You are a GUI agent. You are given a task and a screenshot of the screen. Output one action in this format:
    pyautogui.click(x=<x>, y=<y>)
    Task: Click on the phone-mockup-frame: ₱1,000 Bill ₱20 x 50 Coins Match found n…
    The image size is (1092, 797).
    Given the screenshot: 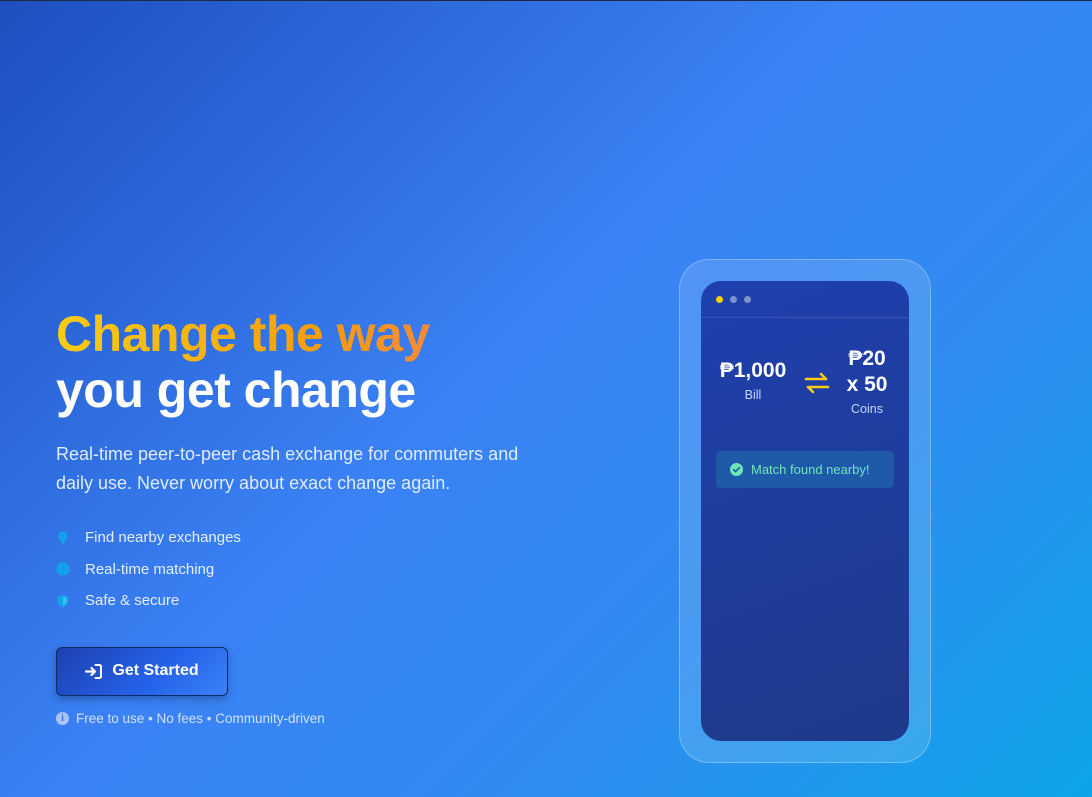 What is the action you would take?
    pyautogui.click(x=805, y=511)
    